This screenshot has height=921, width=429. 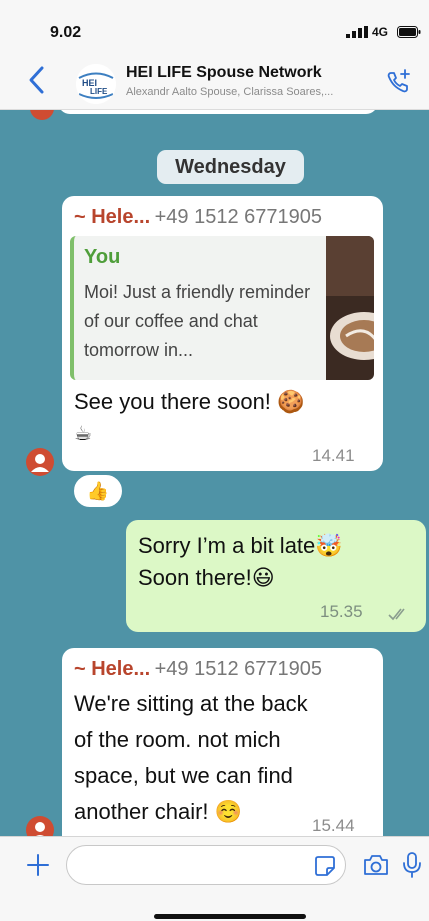 What do you see at coordinates (409, 32) in the screenshot?
I see `battery-icon` at bounding box center [409, 32].